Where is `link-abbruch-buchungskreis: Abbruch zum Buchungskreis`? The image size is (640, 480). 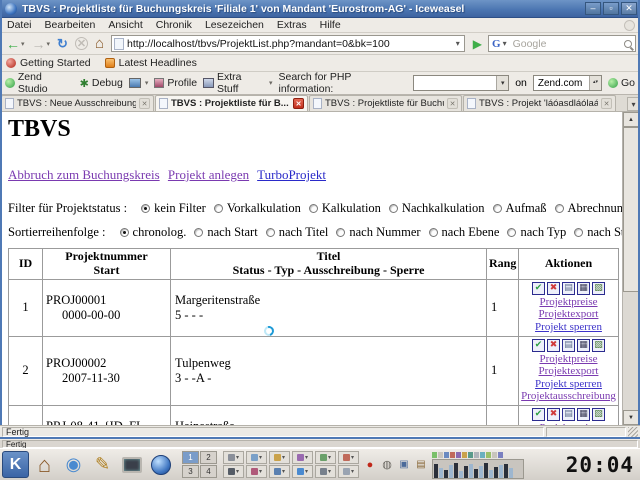 link-abbruch-buchungskreis: Abbruch zum Buchungskreis is located at coordinates (84, 174).